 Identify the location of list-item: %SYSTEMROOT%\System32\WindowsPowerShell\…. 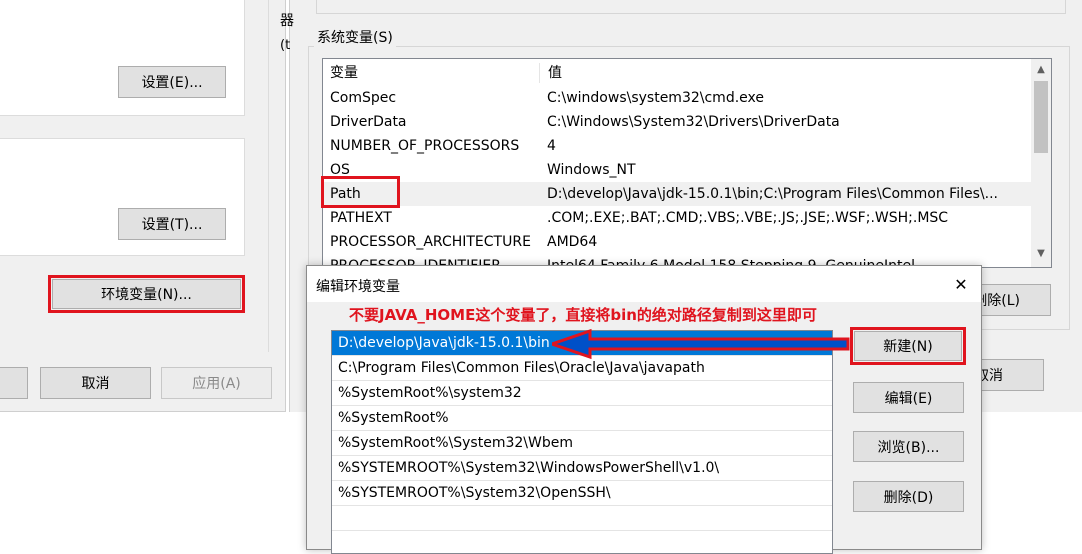
(582, 468).